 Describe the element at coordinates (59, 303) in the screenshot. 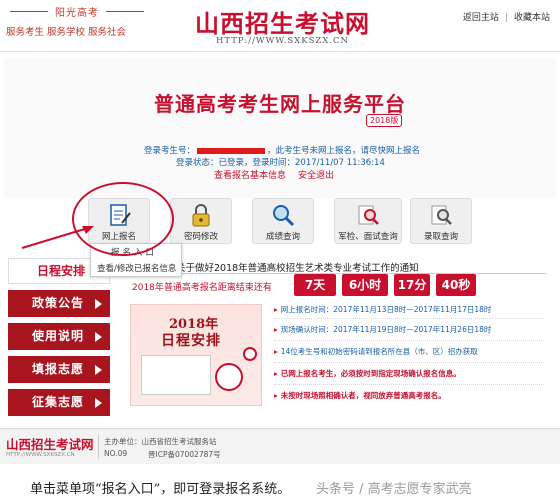

I see `sidebar-policy: 政策公告` at that location.